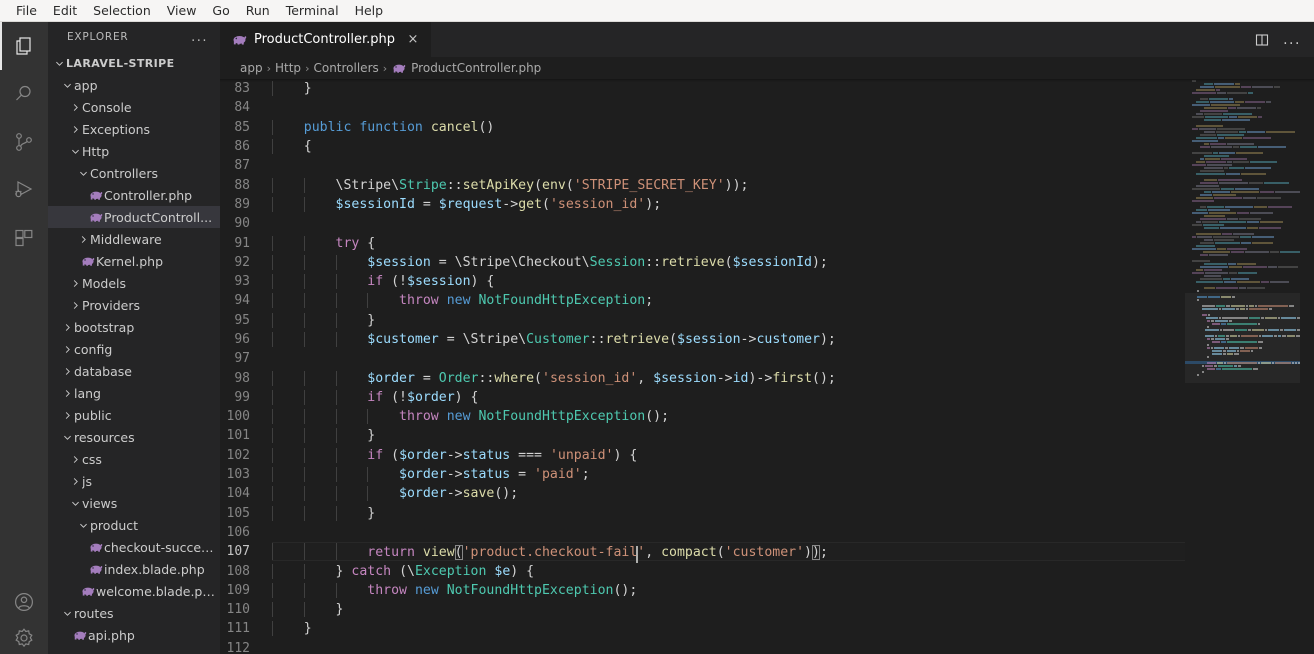  Describe the element at coordinates (767, 609) in the screenshot. I see `code-line: 110 }` at that location.